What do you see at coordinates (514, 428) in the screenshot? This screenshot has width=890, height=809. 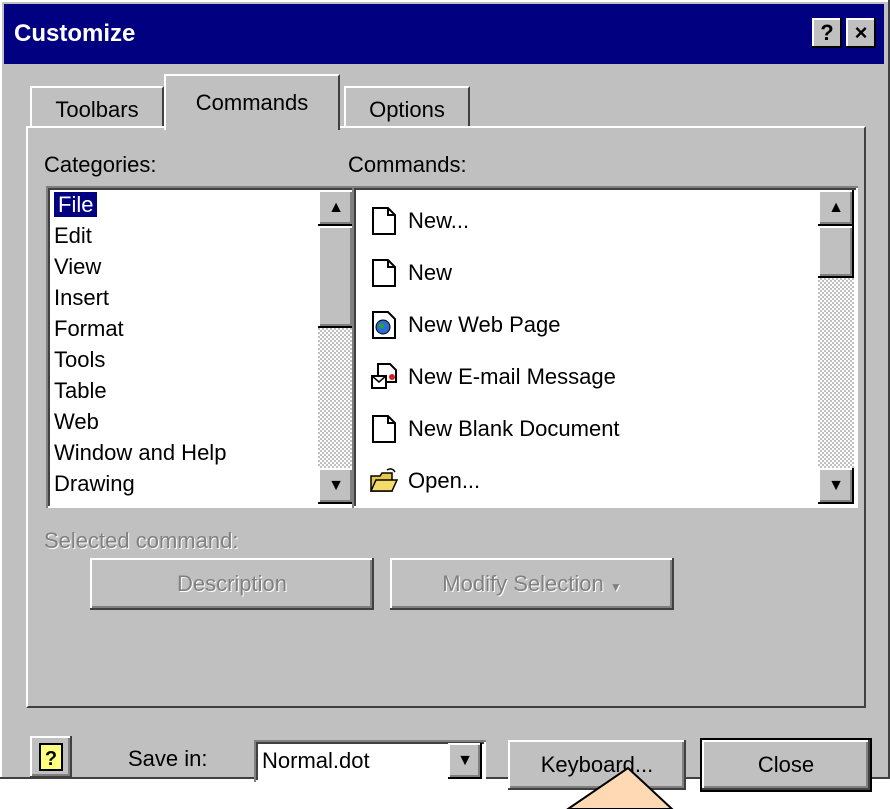 I see `command-label: New Blank Document` at bounding box center [514, 428].